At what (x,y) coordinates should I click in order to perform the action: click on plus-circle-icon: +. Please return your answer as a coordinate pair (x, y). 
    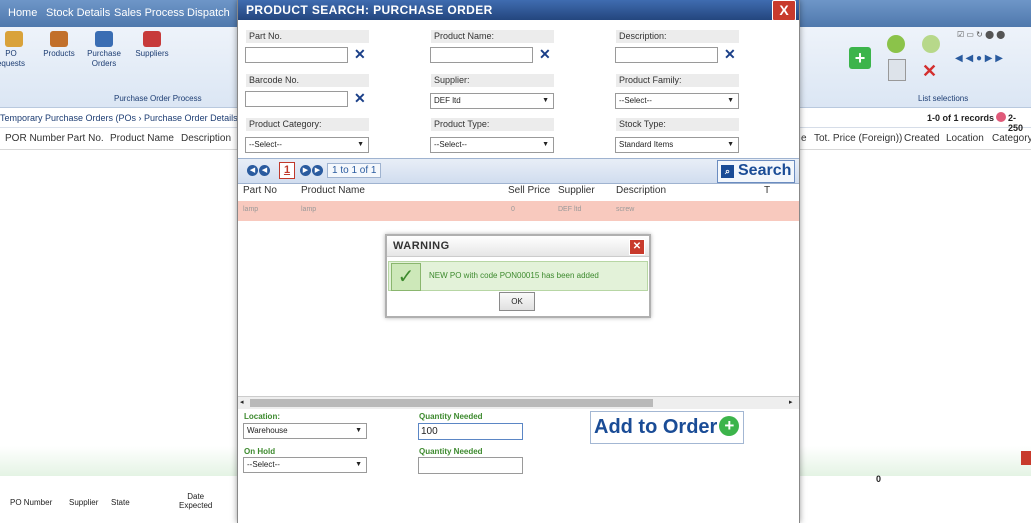
    Looking at the image, I should click on (729, 426).